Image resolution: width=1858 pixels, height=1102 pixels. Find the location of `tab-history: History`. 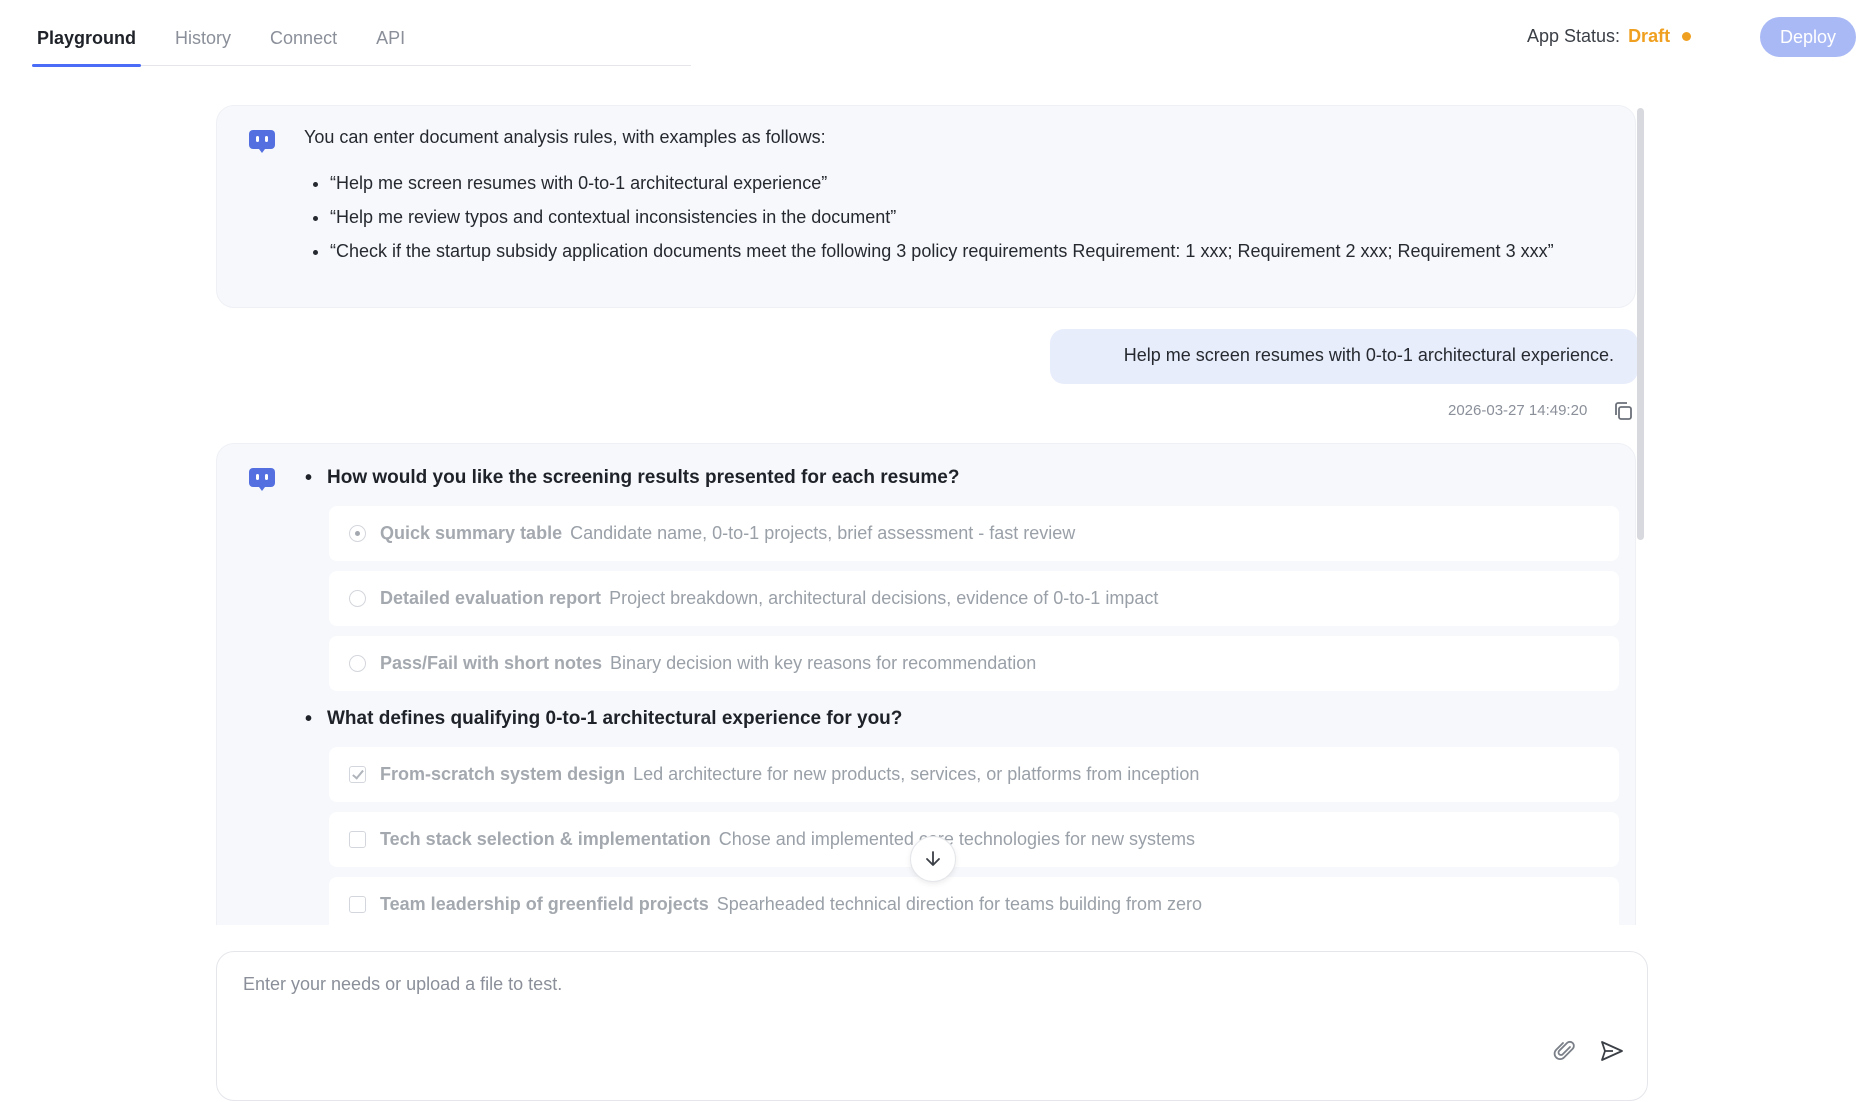

tab-history: History is located at coordinates (203, 44).